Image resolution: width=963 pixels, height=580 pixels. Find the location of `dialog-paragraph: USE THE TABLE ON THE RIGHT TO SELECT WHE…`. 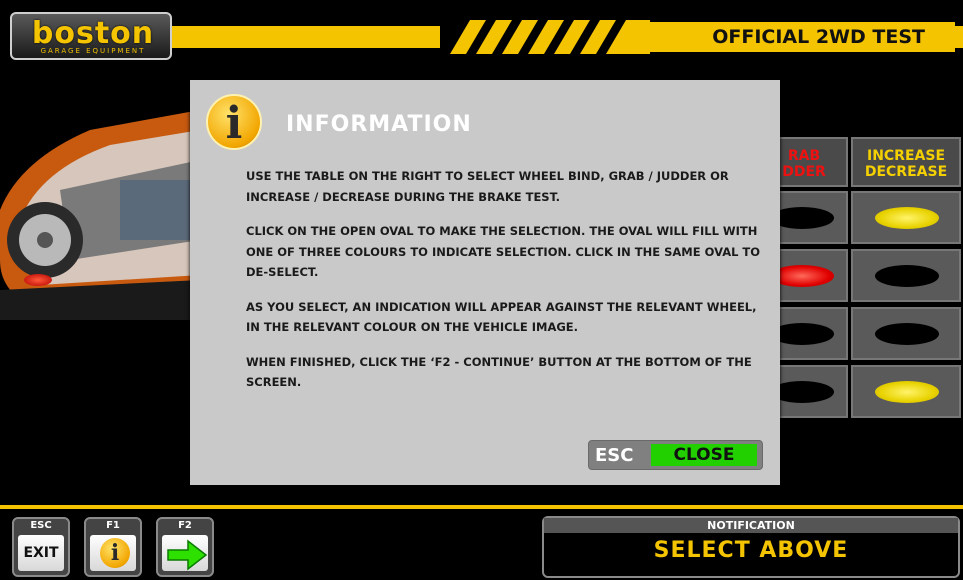

dialog-paragraph: USE THE TABLE ON THE RIGHT TO SELECT WHE… is located at coordinates (487, 186).